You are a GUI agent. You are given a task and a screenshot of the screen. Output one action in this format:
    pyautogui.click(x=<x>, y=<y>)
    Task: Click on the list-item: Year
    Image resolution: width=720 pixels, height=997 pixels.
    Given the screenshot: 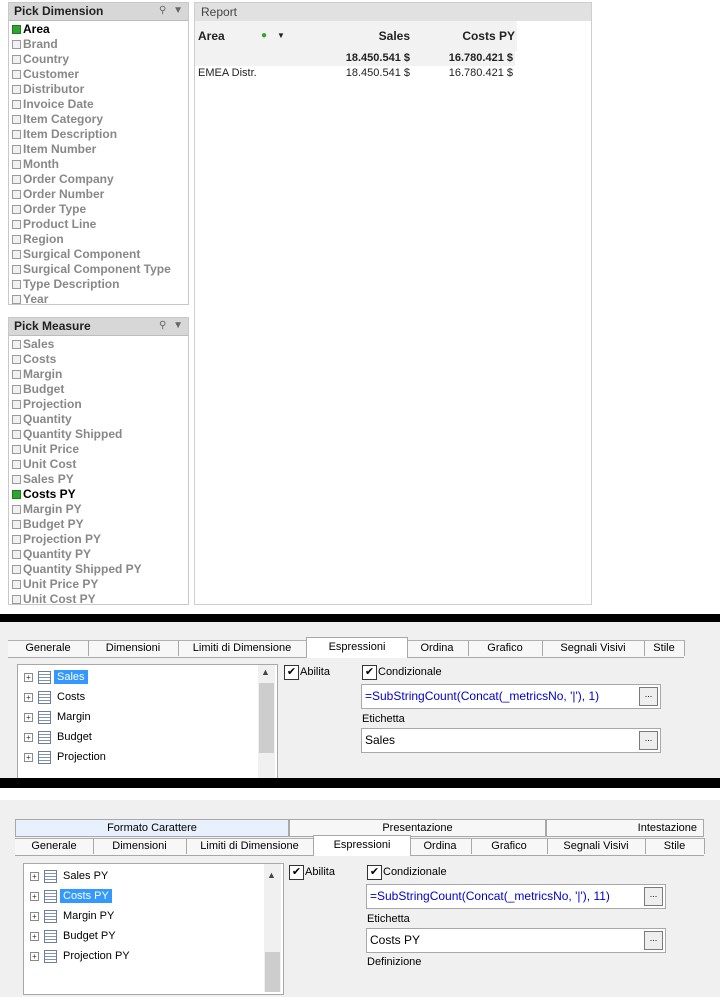 What is the action you would take?
    pyautogui.click(x=98, y=299)
    